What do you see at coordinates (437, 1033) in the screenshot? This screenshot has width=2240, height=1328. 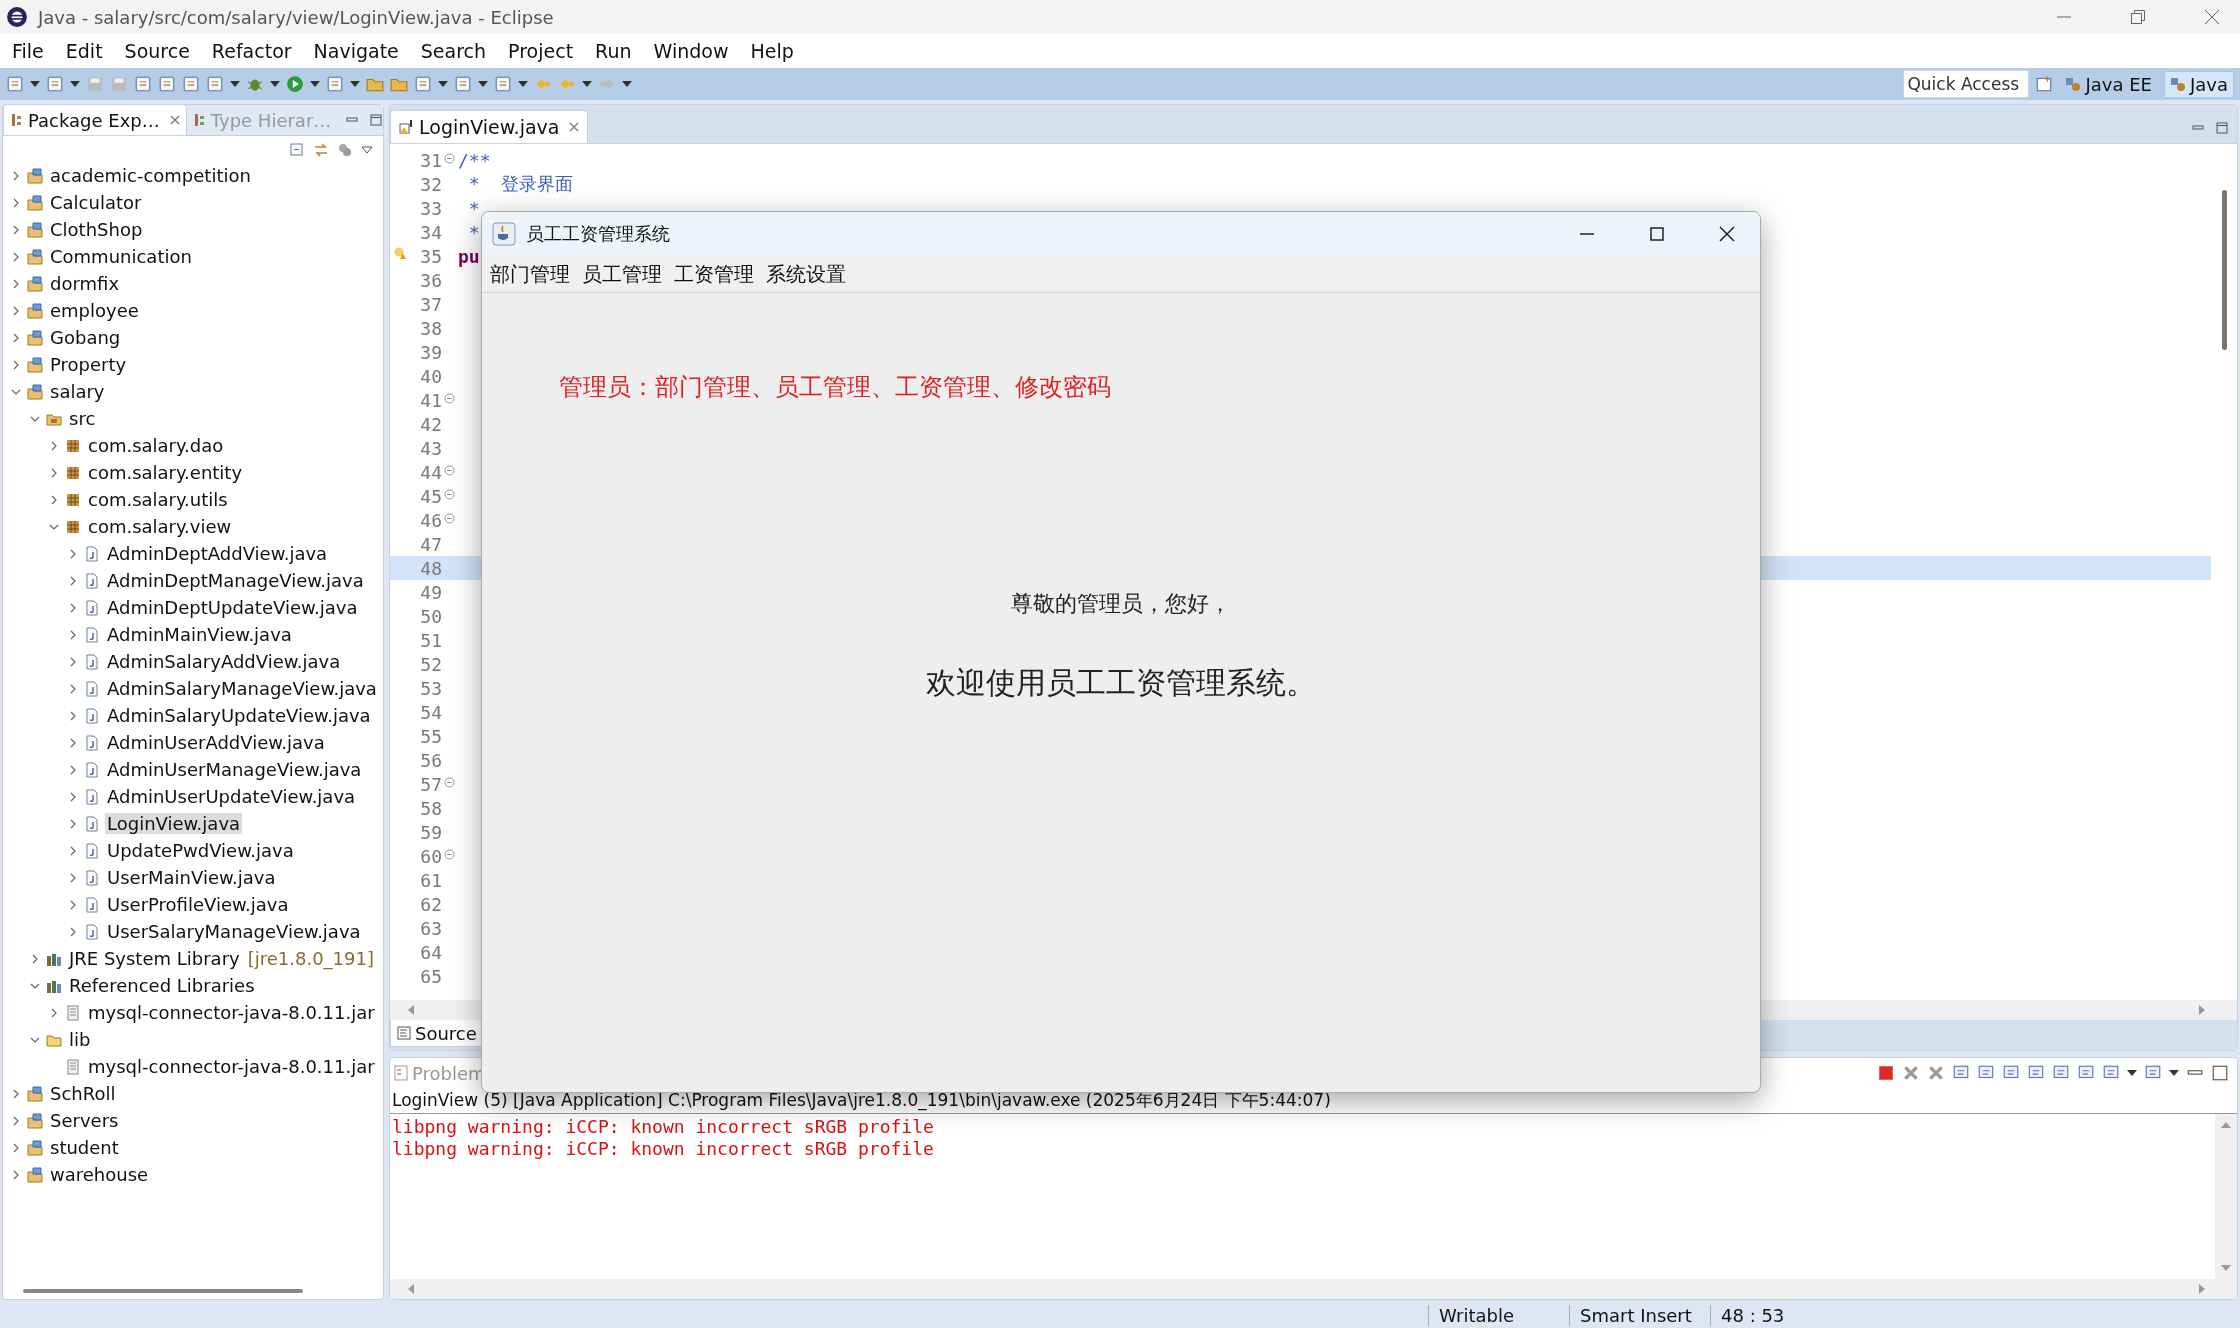 I see `source-tab: Source` at bounding box center [437, 1033].